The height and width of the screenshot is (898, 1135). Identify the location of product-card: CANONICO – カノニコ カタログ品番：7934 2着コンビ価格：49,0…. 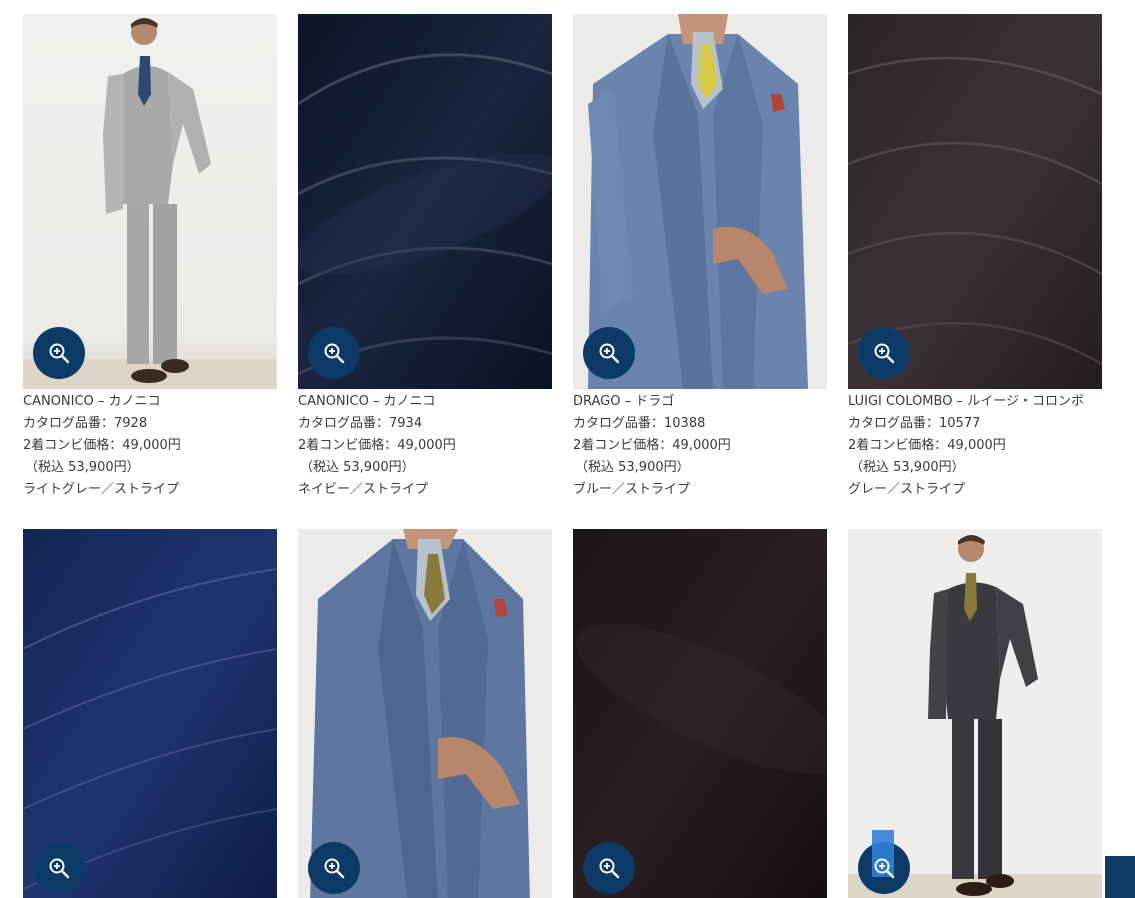
(425, 257).